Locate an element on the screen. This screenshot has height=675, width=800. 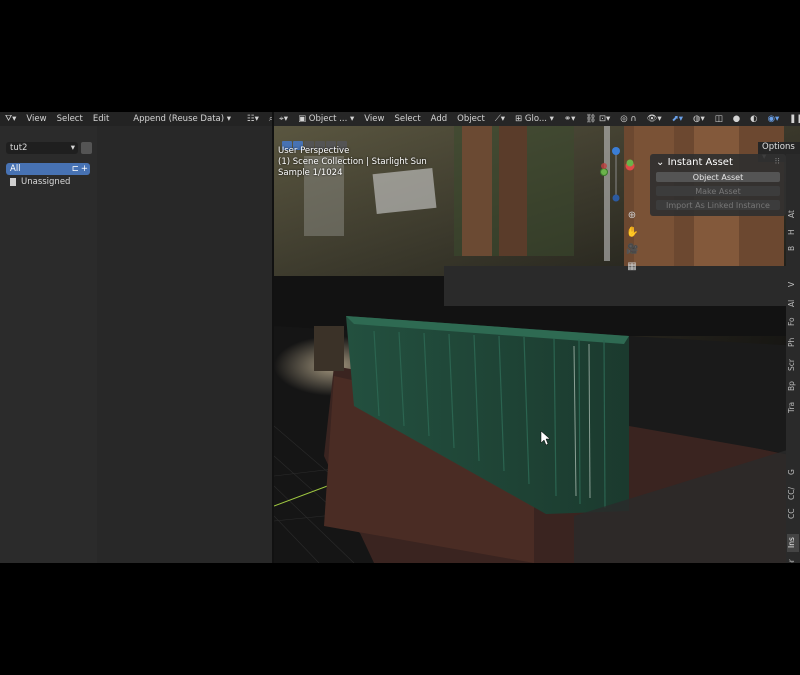
sidebar-toggle-icon: ❚❚ is located at coordinates (792, 119).